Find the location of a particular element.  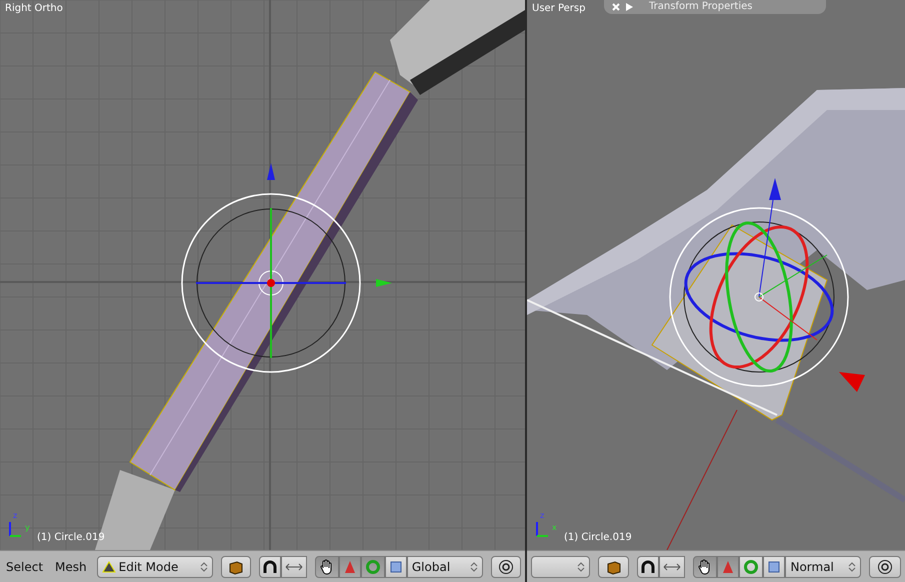

viewport-title: Right Ortho is located at coordinates (34, 8).